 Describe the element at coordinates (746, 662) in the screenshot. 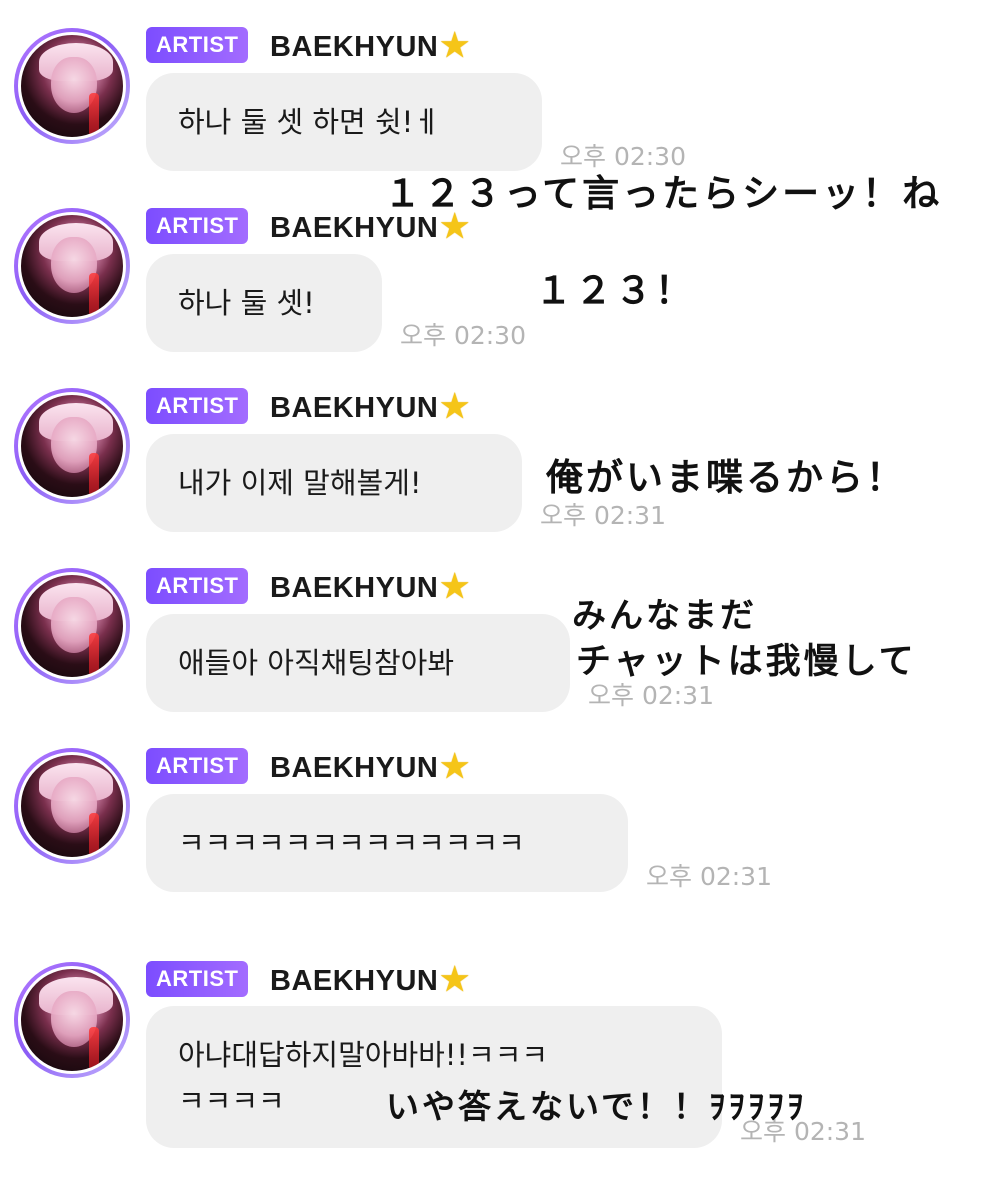

I see `translation-note: チャットは我慢して` at that location.